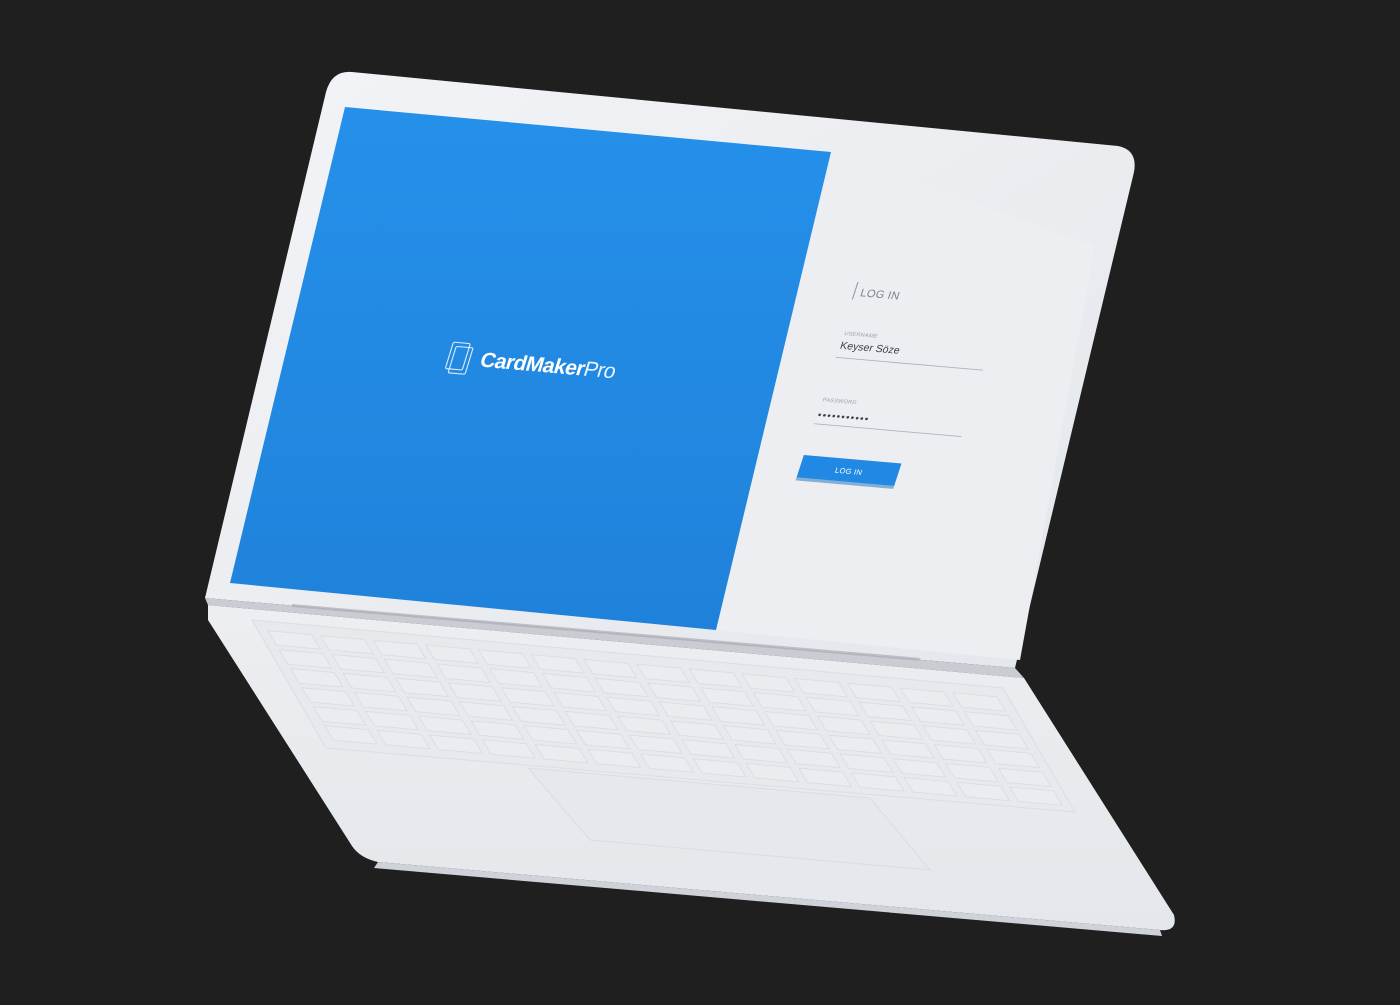 The height and width of the screenshot is (1005, 1400). I want to click on logo-text-light: Pro, so click(600, 370).